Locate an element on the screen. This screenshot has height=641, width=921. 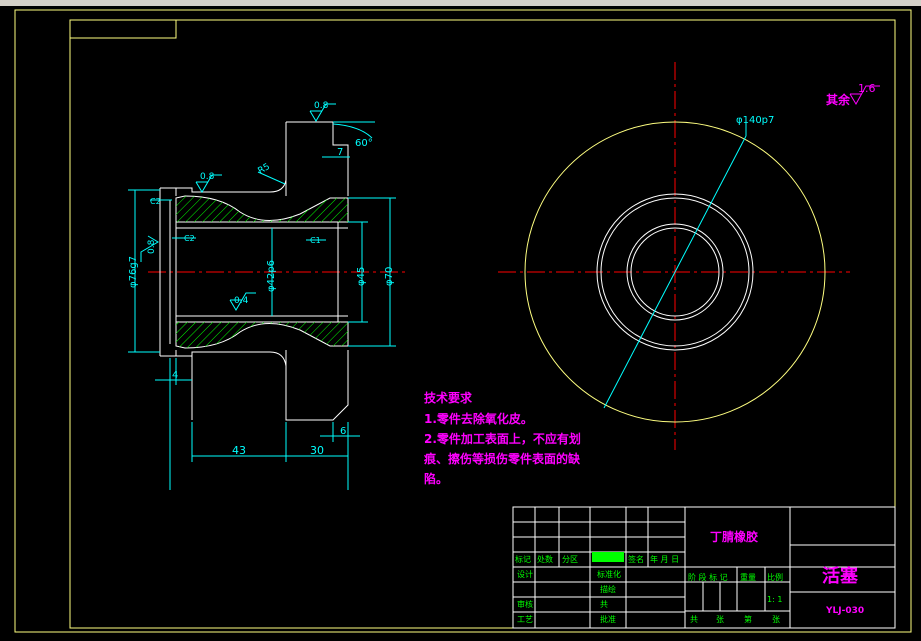
dim-6-label: 6 is located at coordinates (343, 431).